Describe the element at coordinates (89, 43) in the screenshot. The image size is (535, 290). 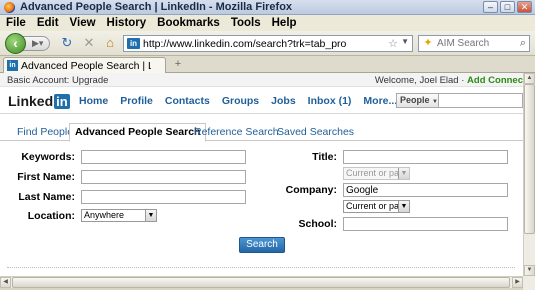
I see `stop-icon: ✕` at that location.